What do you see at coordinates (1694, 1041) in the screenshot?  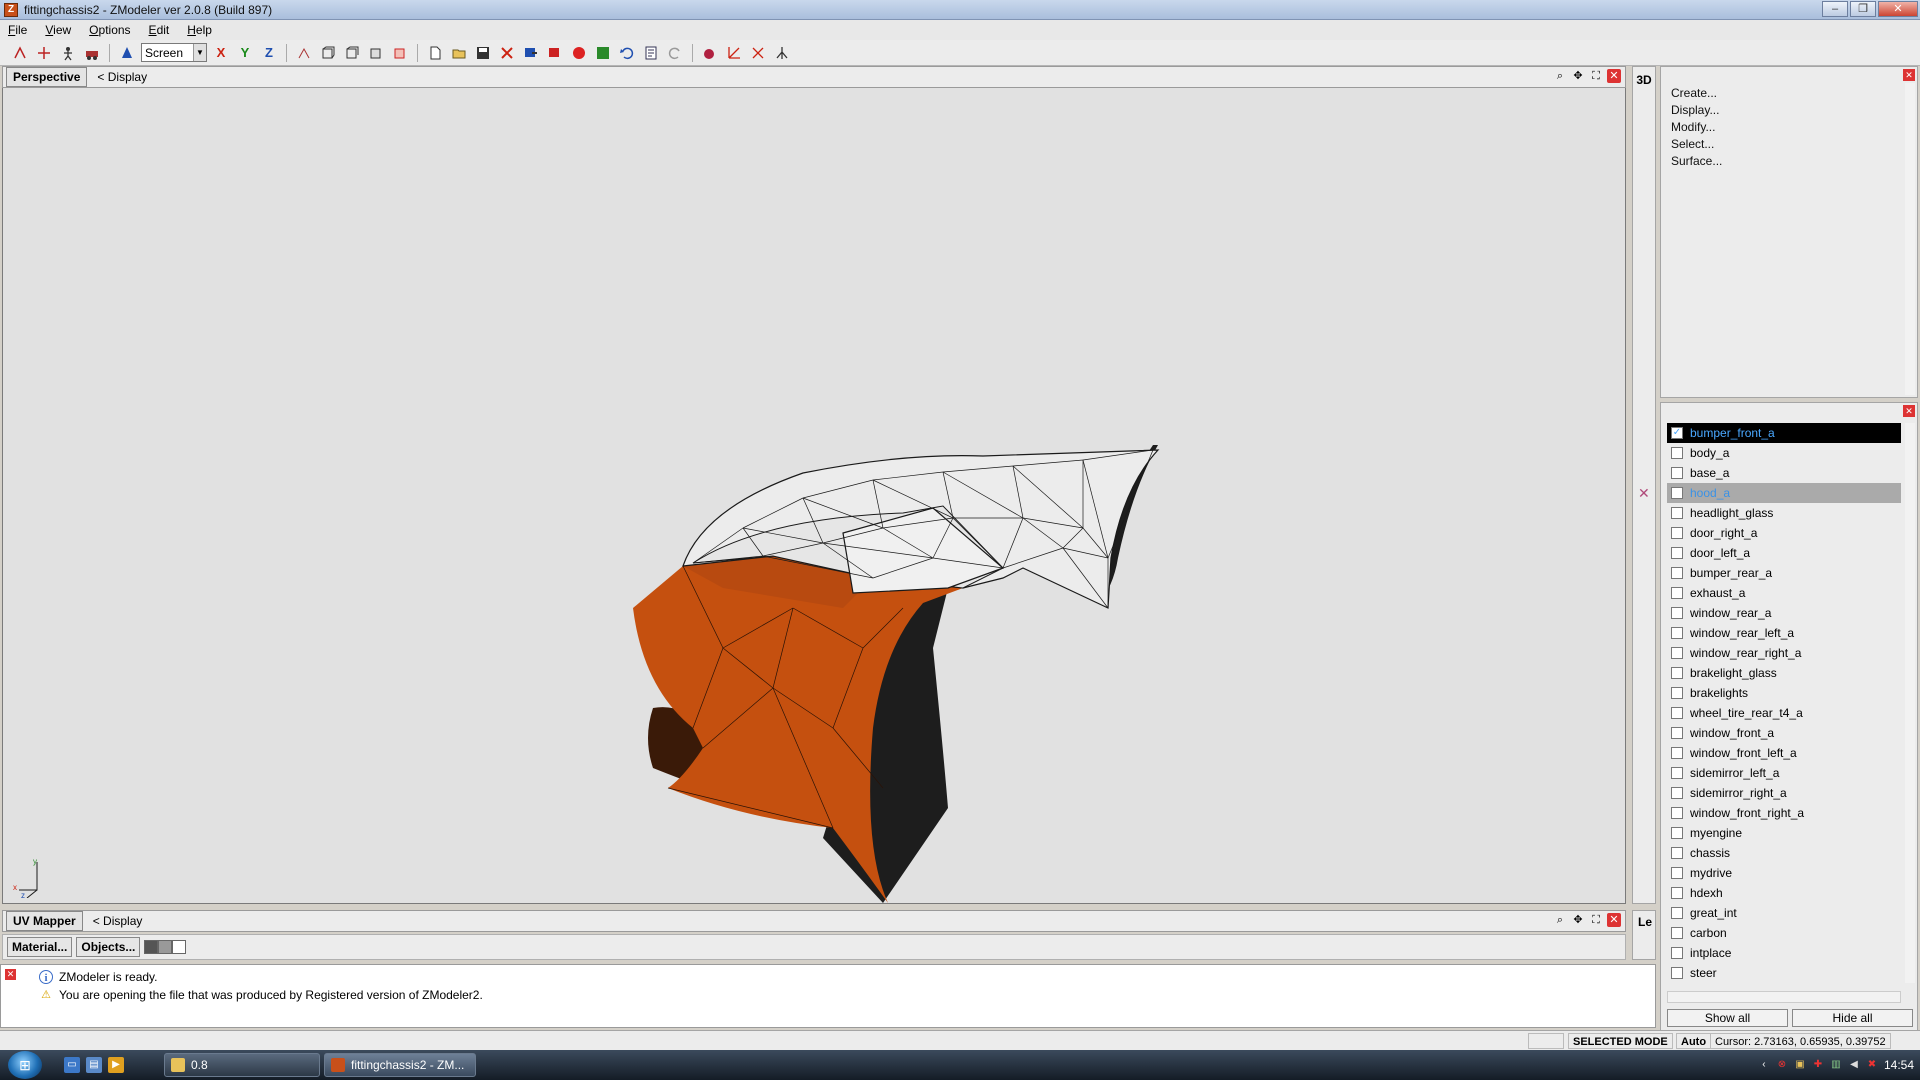 I see `status-auto: Auto` at bounding box center [1694, 1041].